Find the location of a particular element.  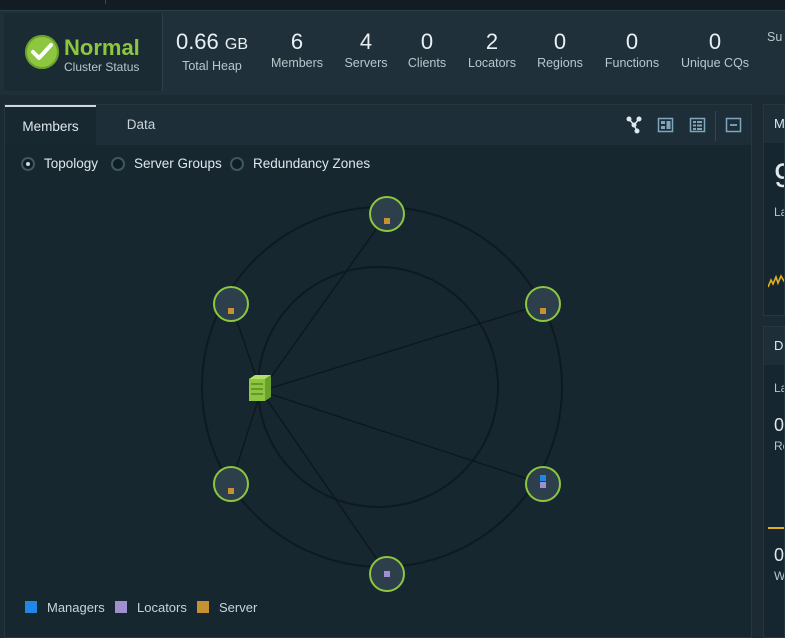

chart-line is located at coordinates (776, 528).